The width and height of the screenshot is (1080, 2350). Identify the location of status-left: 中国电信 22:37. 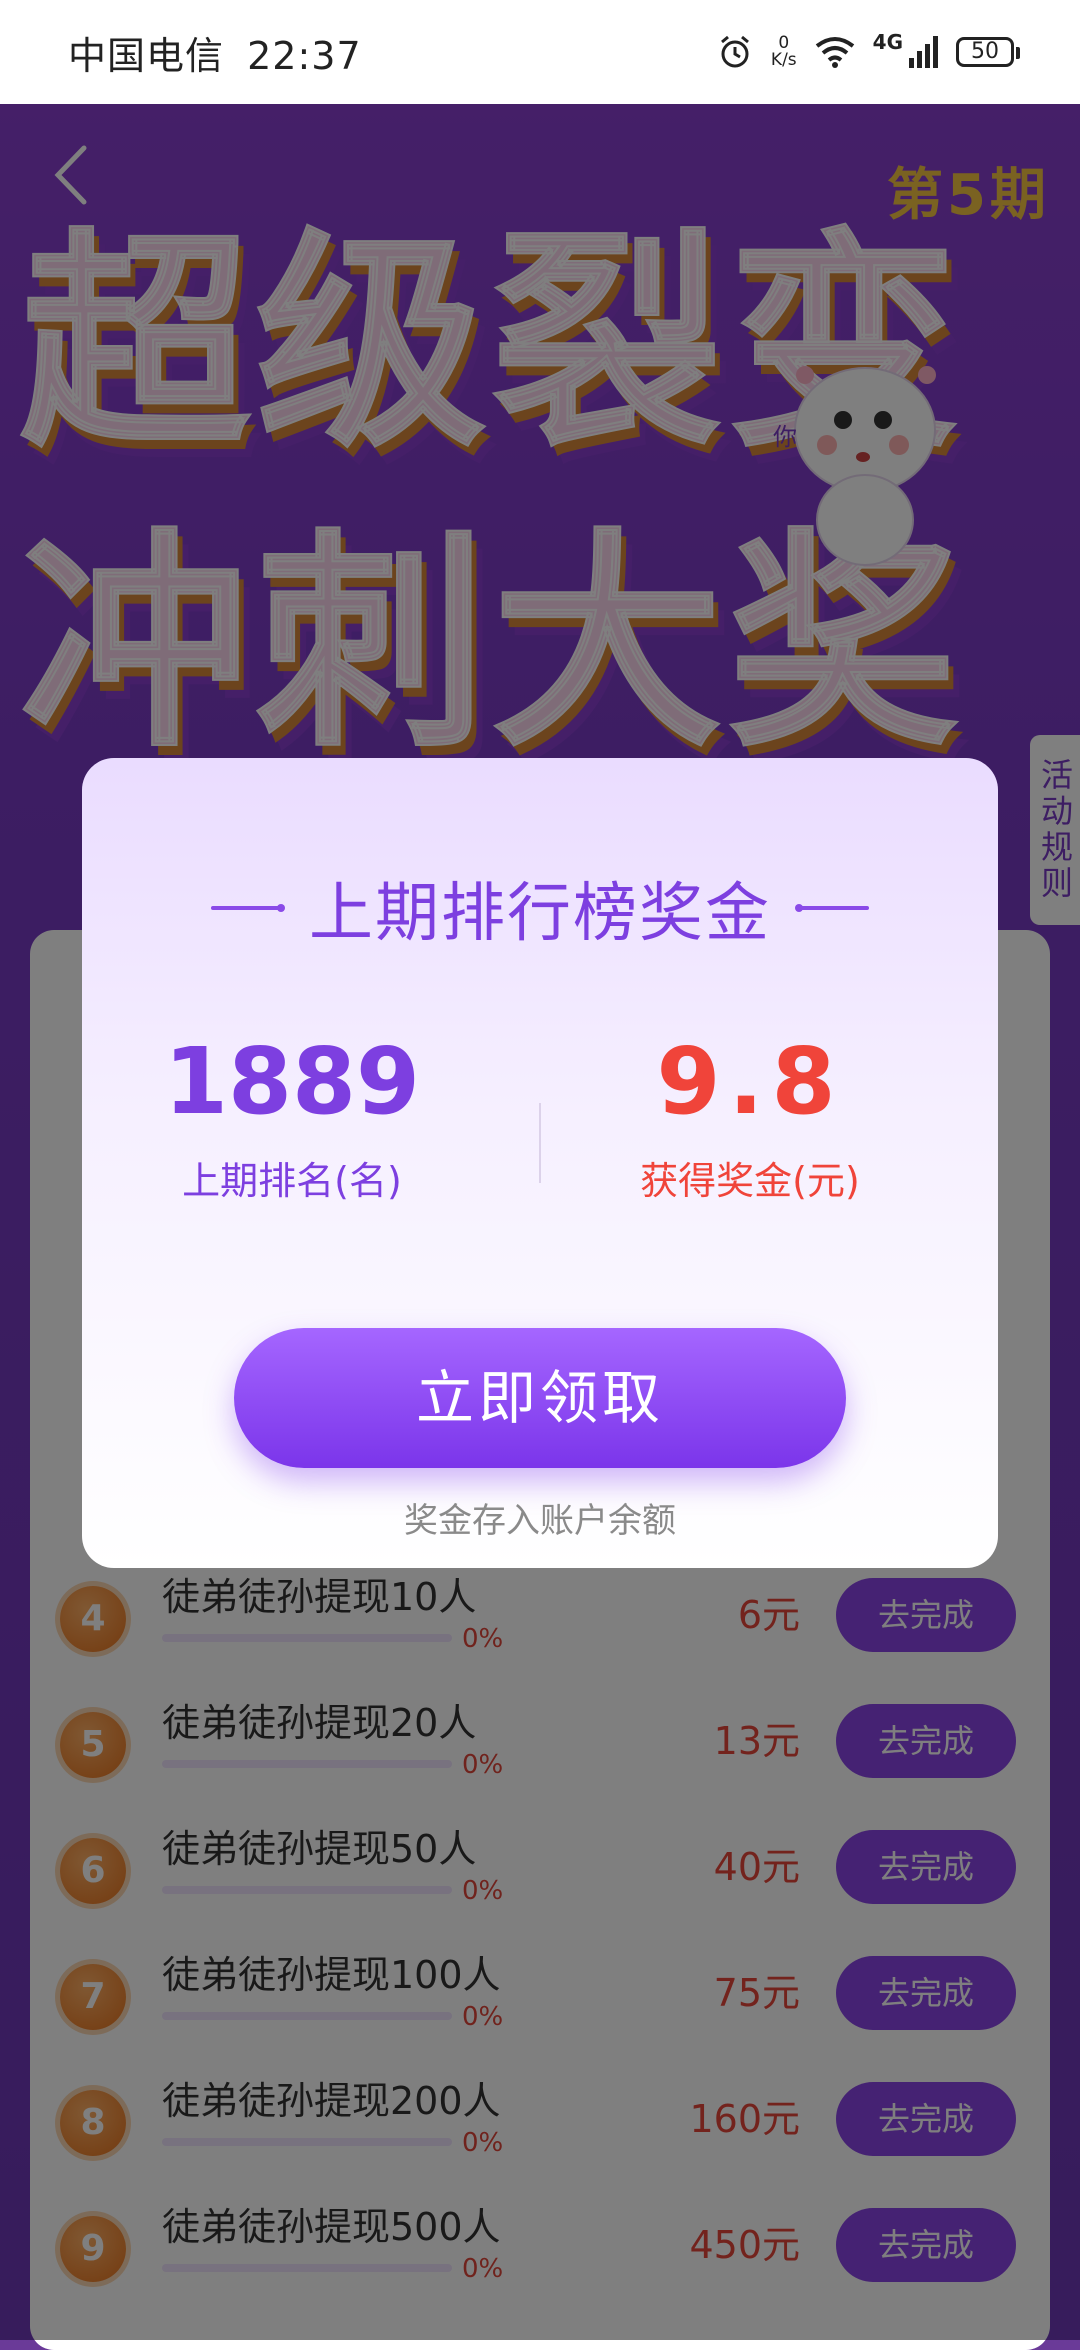
(220, 52).